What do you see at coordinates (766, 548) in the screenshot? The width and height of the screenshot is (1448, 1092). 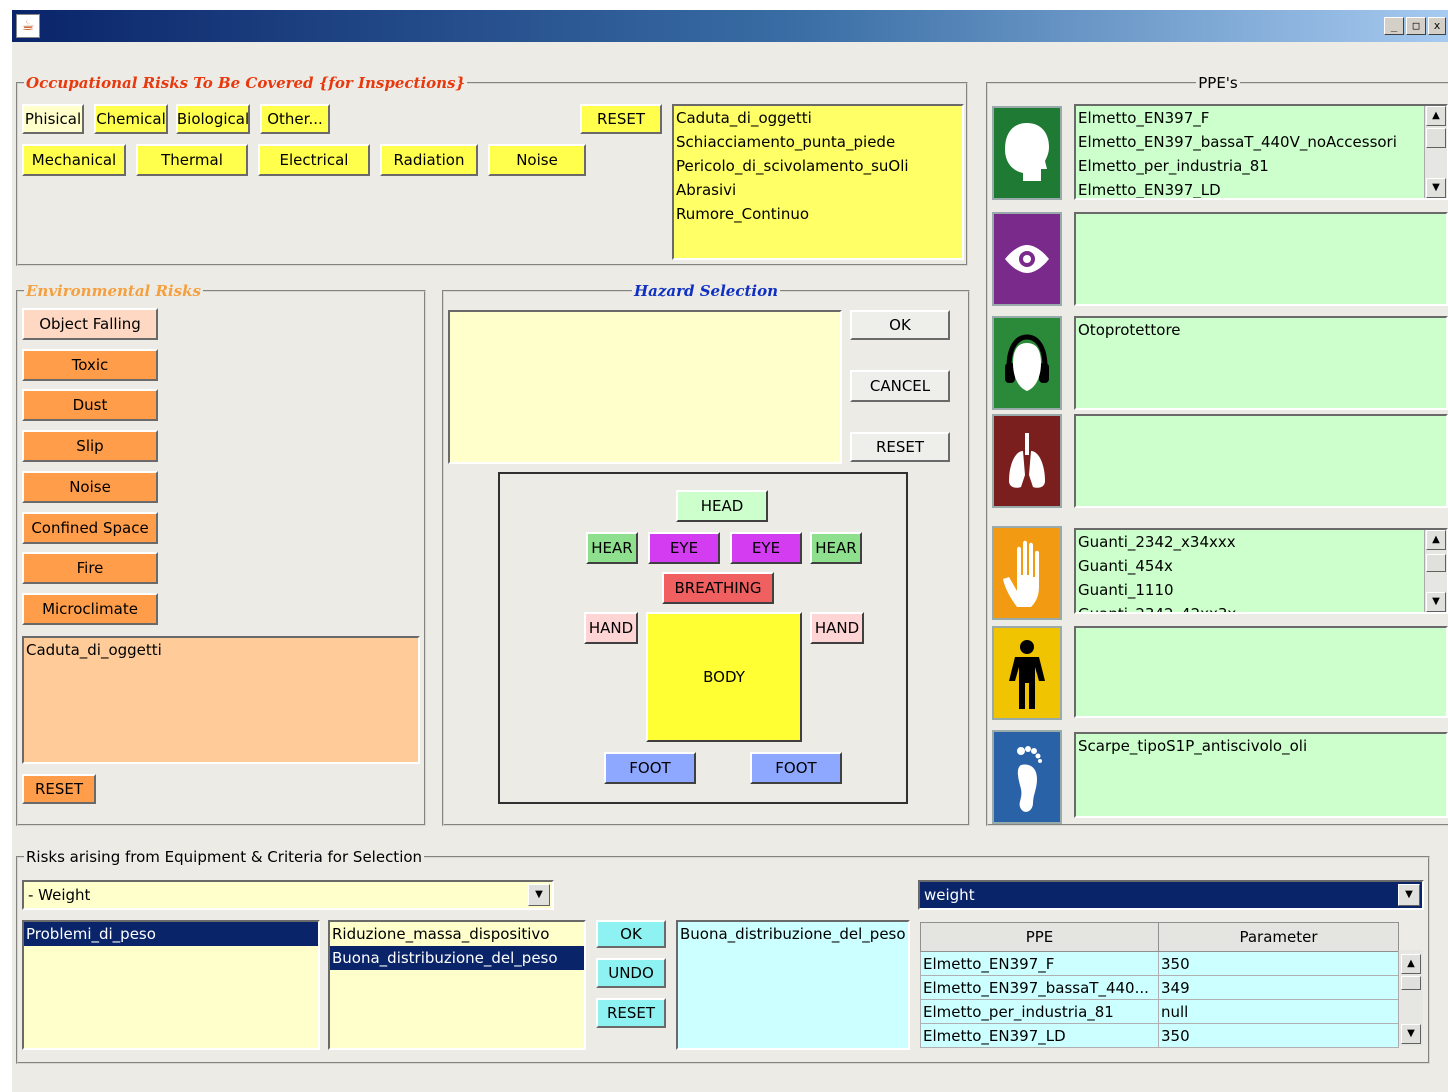 I see `body-eye-right-button: EYE` at bounding box center [766, 548].